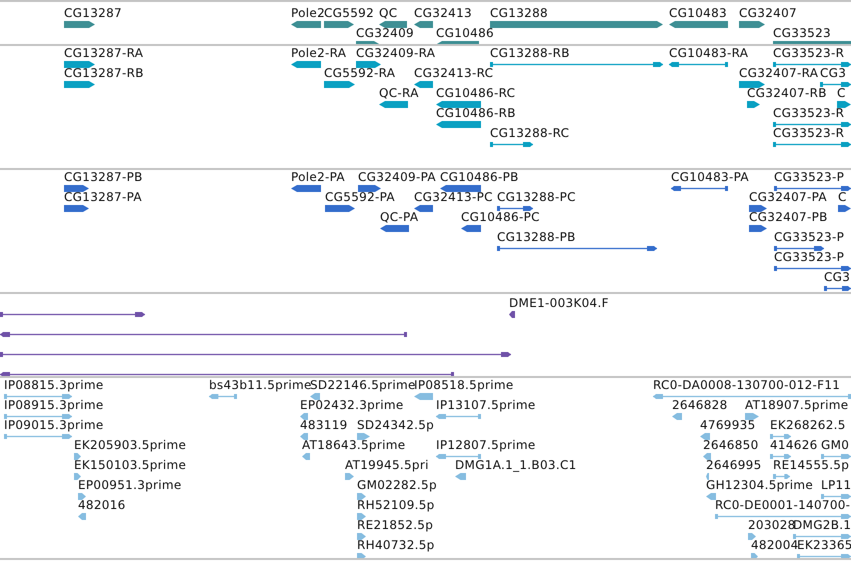 The width and height of the screenshot is (851, 561). What do you see at coordinates (103, 197) in the screenshot?
I see `feature-label: CG13287-PA` at bounding box center [103, 197].